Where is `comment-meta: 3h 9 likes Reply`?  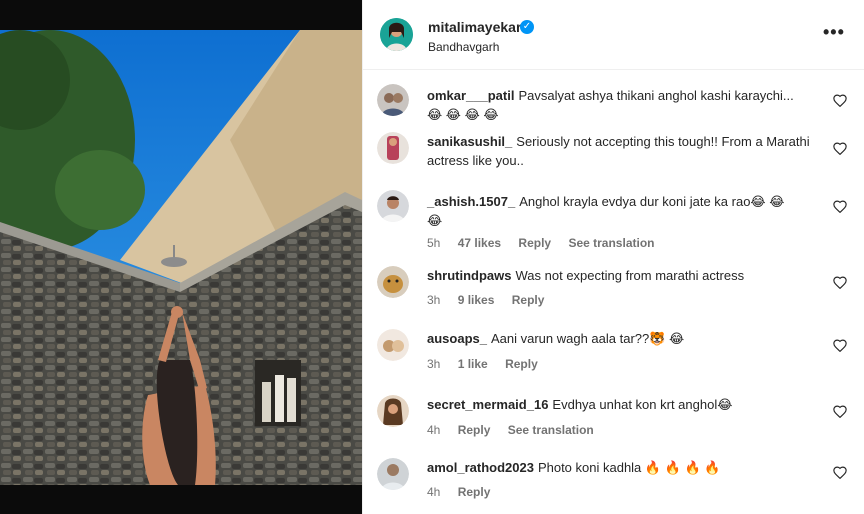
comment-meta: 3h 9 likes Reply is located at coordinates (492, 300).